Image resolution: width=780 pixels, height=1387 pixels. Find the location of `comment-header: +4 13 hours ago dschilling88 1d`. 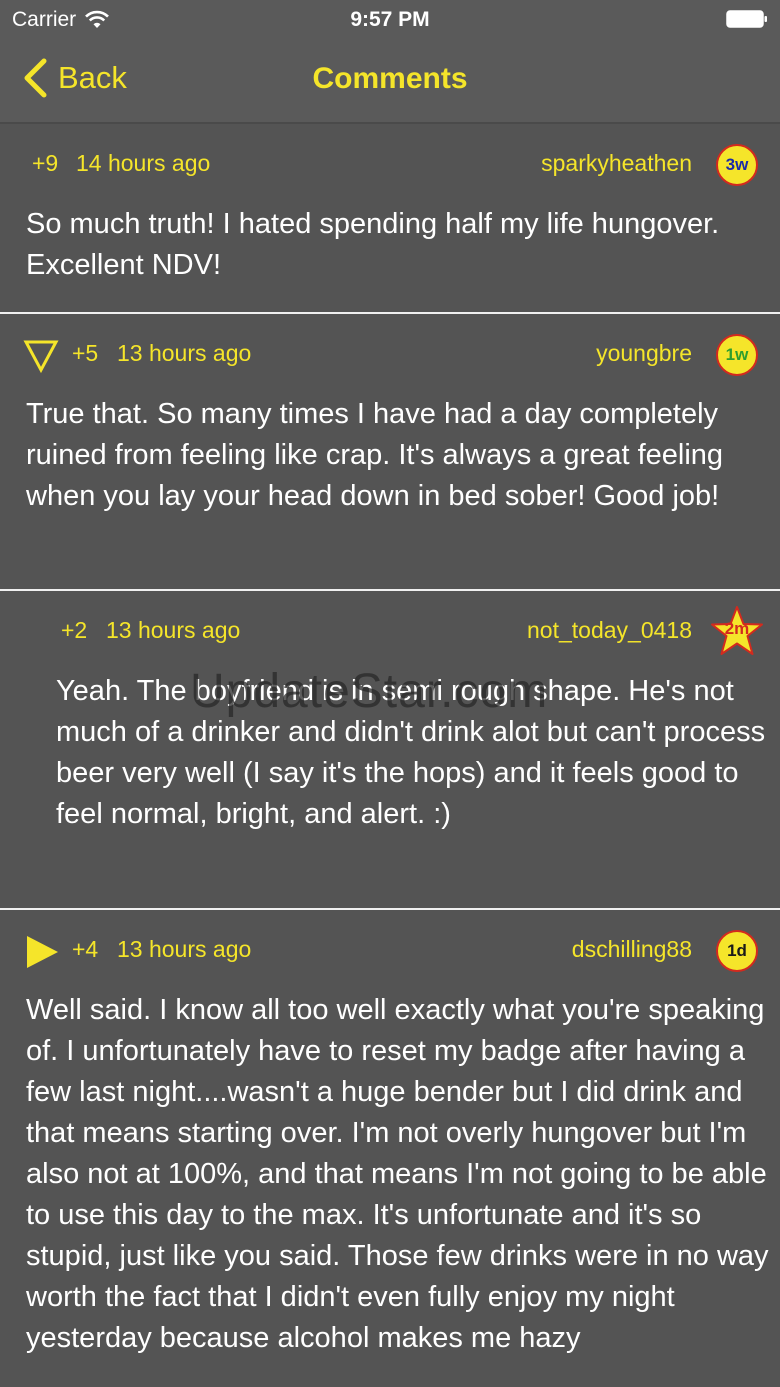

comment-header: +4 13 hours ago dschilling88 1d is located at coordinates (390, 949).